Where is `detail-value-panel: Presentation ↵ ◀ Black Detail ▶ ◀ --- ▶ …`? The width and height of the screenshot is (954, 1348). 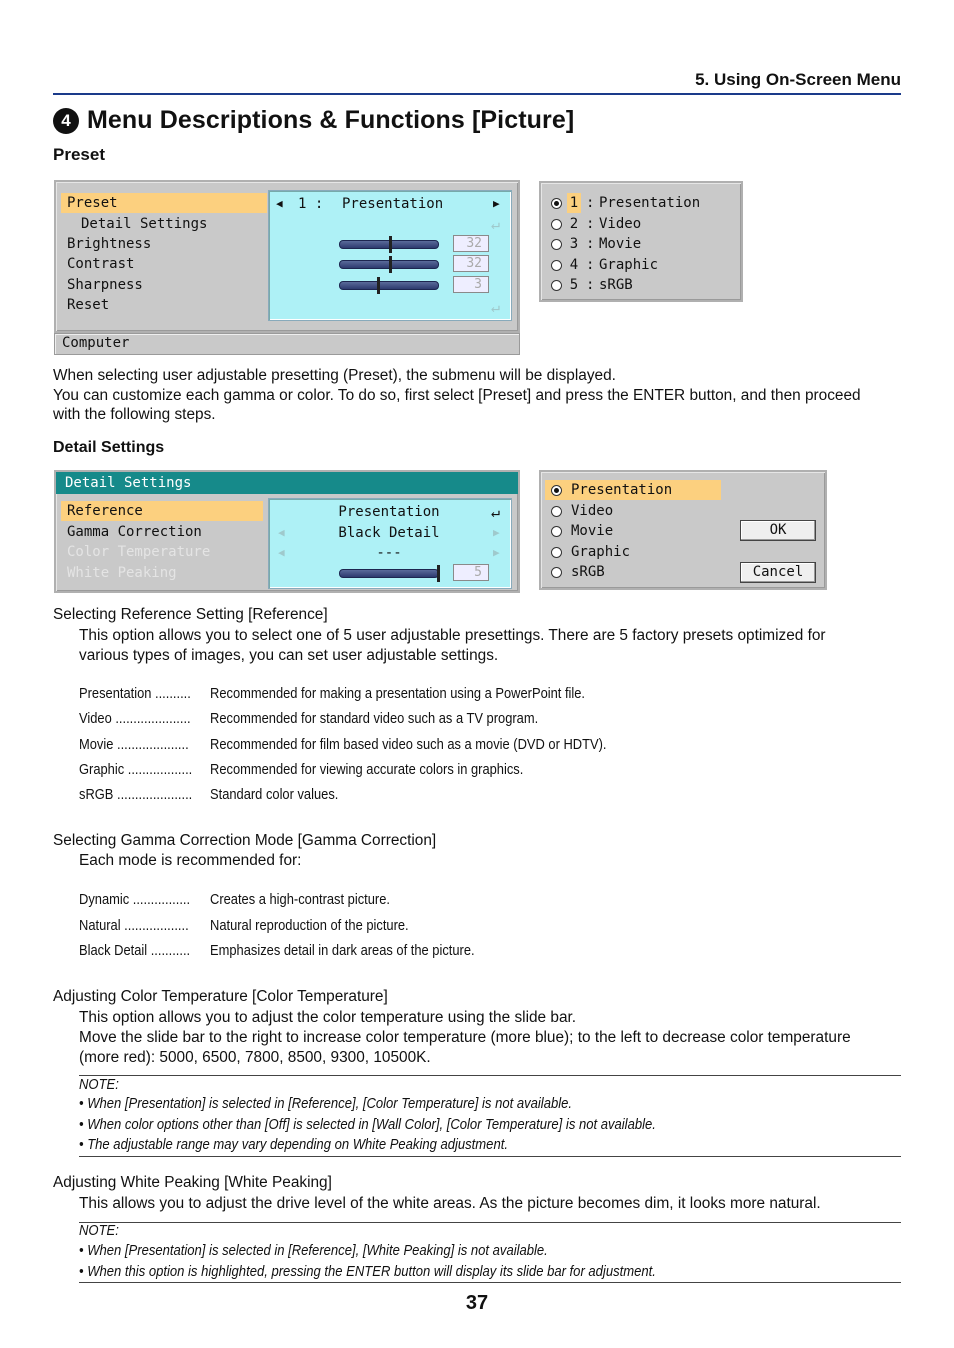
detail-value-panel: Presentation ↵ ◀ Black Detail ▶ ◀ --- ▶ … is located at coordinates (390, 543).